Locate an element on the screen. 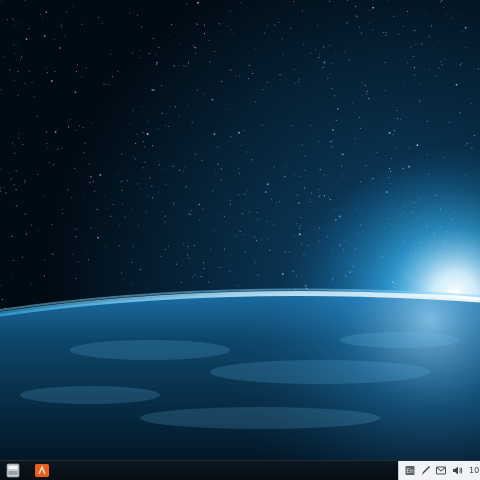 The height and width of the screenshot is (480, 480). pen-tool-icon is located at coordinates (426, 470).